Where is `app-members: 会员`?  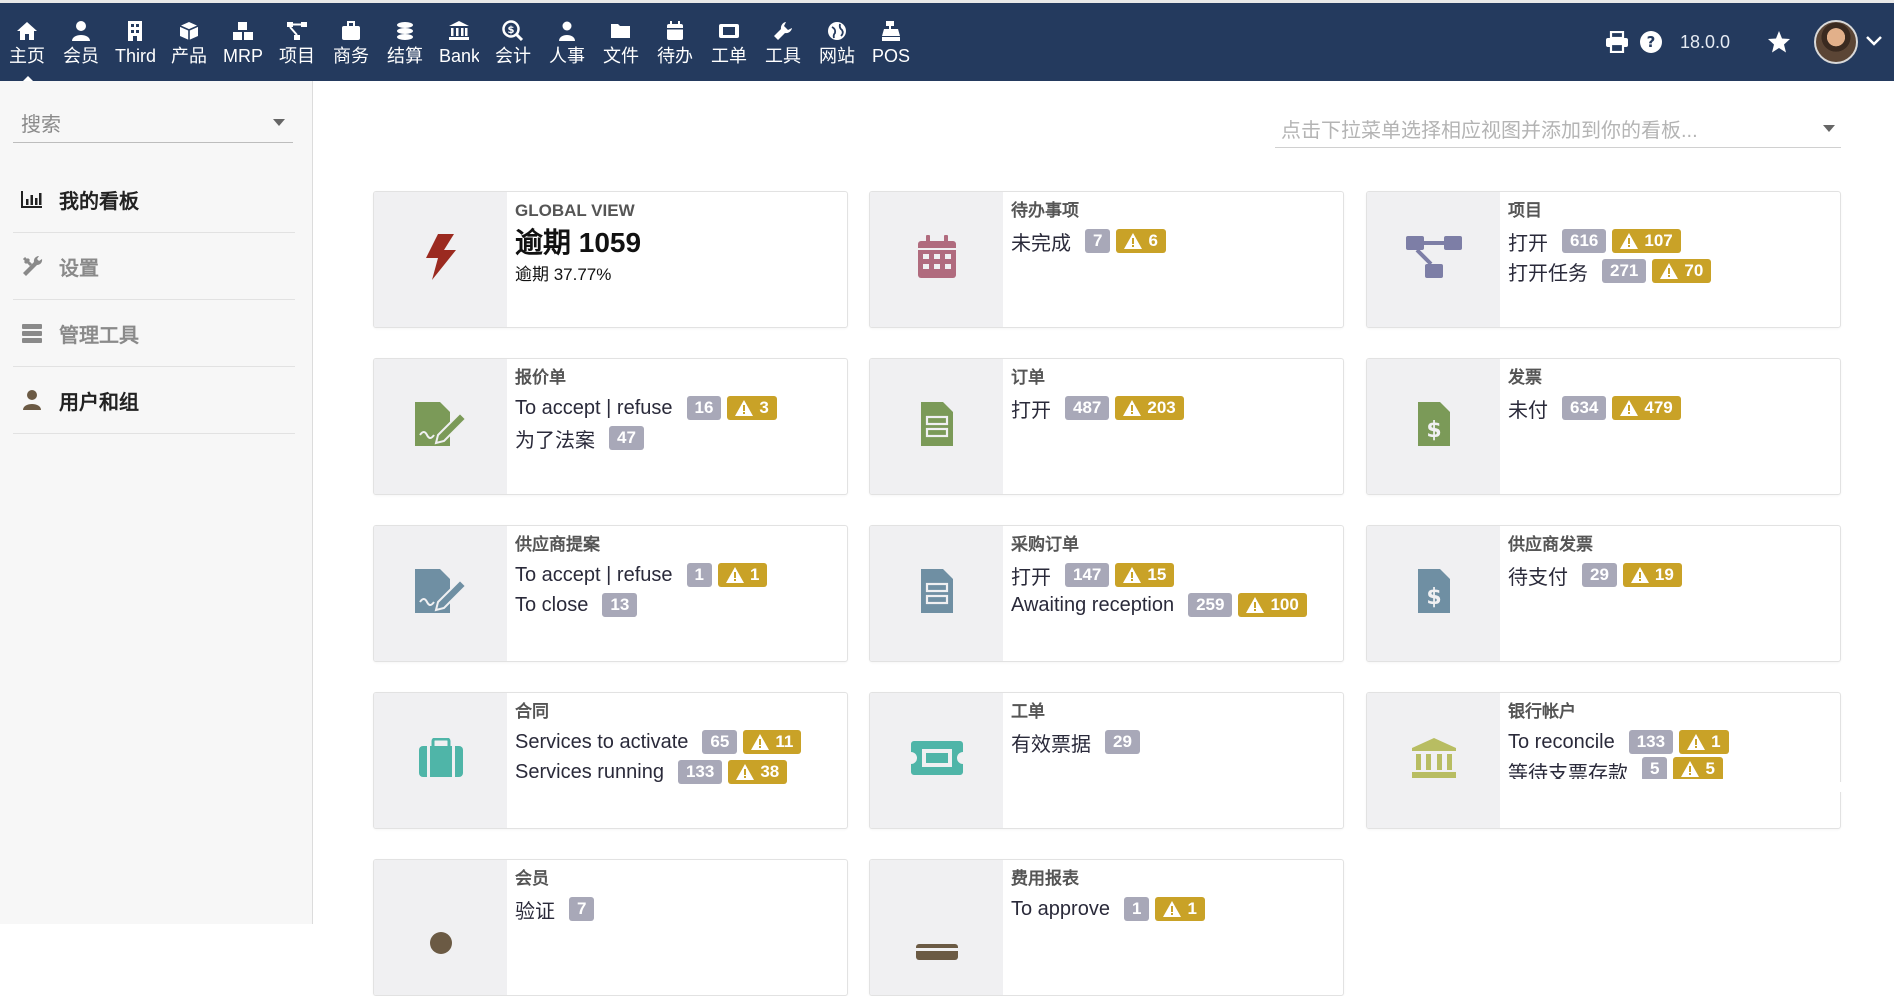 app-members: 会员 is located at coordinates (81, 42).